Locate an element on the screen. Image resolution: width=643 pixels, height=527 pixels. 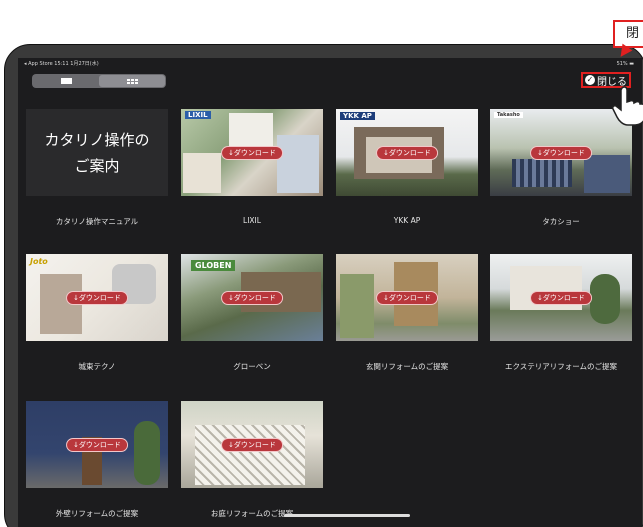
catalog-card-lixil: LIXIL ↓ダウンロード LIXIL is located at coordinates (252, 167).